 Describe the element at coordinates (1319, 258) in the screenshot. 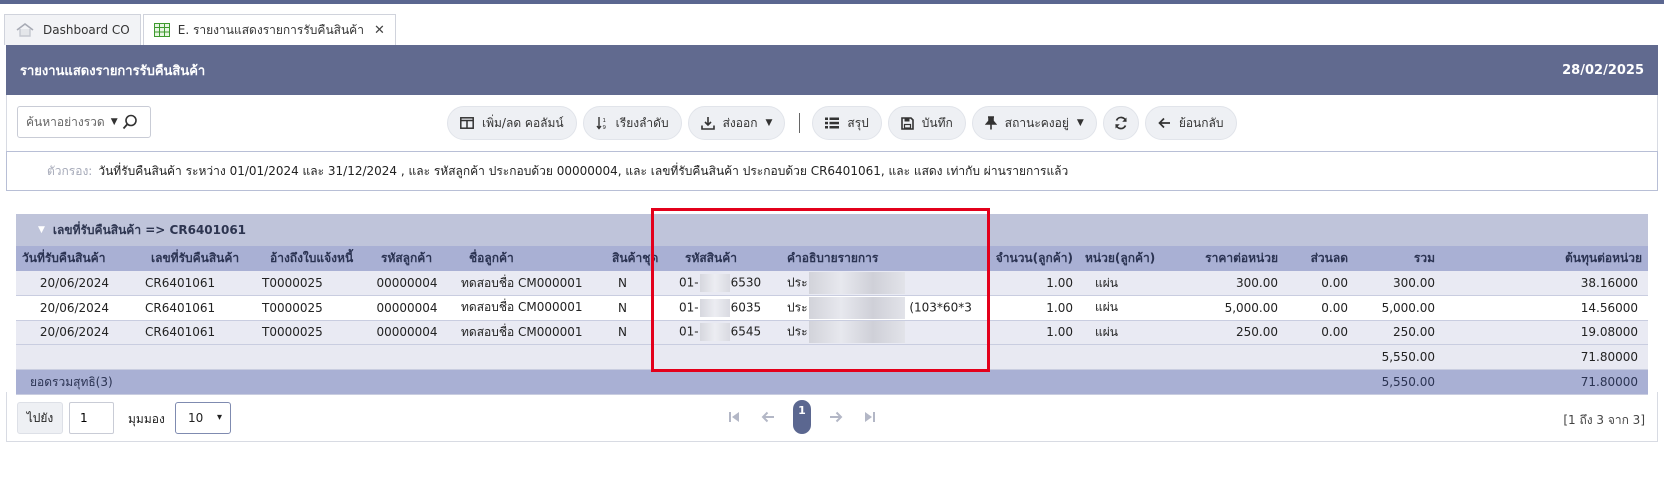

I see `column-header: ส่วนลด` at that location.